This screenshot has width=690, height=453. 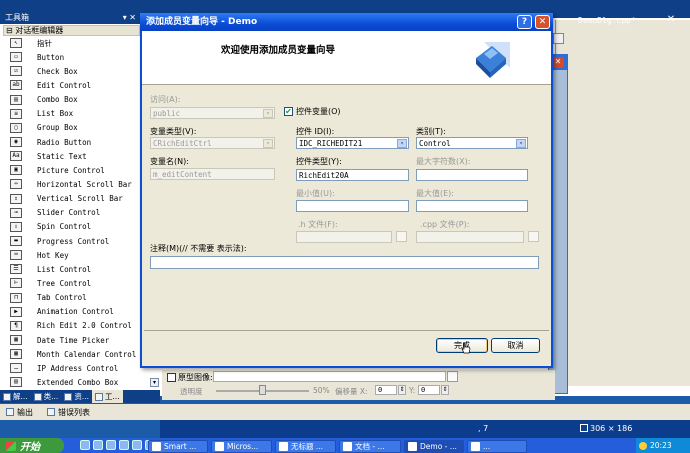 I want to click on offset-y-spin-icon: ⇕, so click(x=445, y=390).